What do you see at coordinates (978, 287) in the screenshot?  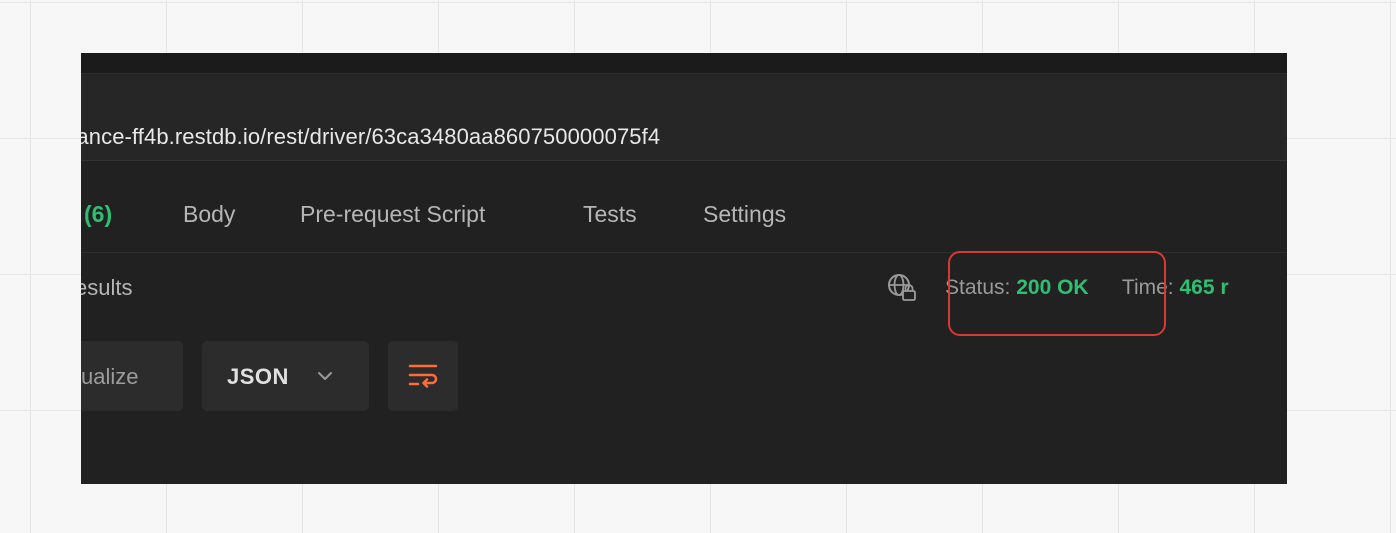 I see `status-label: Status:` at bounding box center [978, 287].